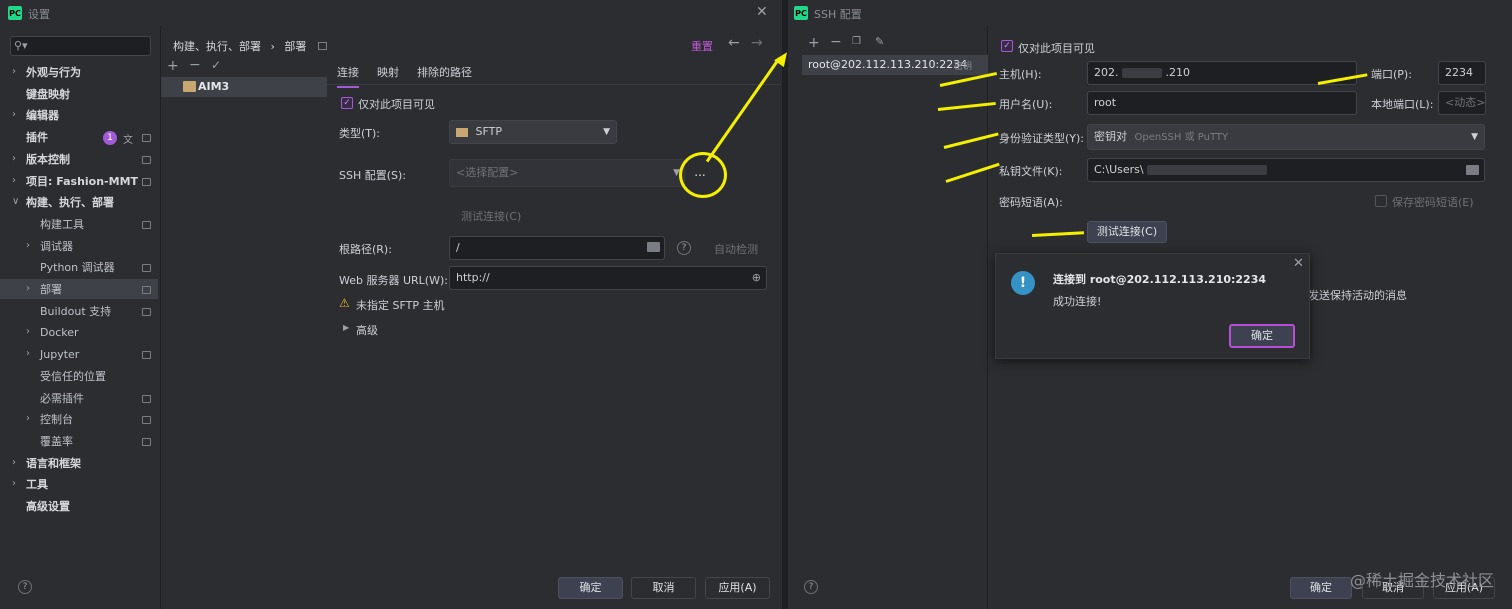 This screenshot has height=609, width=1512. Describe the element at coordinates (1286, 137) in the screenshot. I see `auth-type-select: 密钥对 OpenSSH 或 PuTTY ▼` at that location.